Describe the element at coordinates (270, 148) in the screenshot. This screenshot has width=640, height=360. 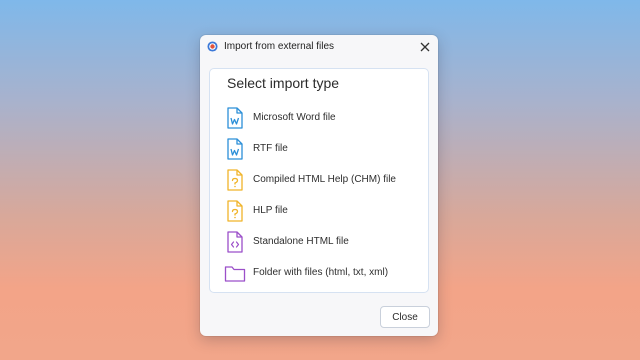
I see `import-option-label: RTF file` at that location.